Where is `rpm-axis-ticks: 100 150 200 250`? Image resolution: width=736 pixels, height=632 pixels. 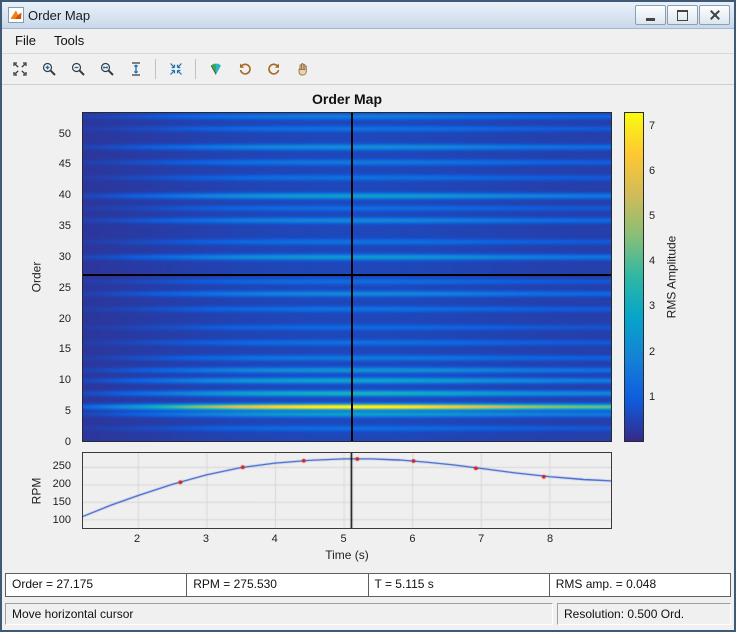
rpm-axis-ticks: 100 150 200 250 is located at coordinates (40, 490).